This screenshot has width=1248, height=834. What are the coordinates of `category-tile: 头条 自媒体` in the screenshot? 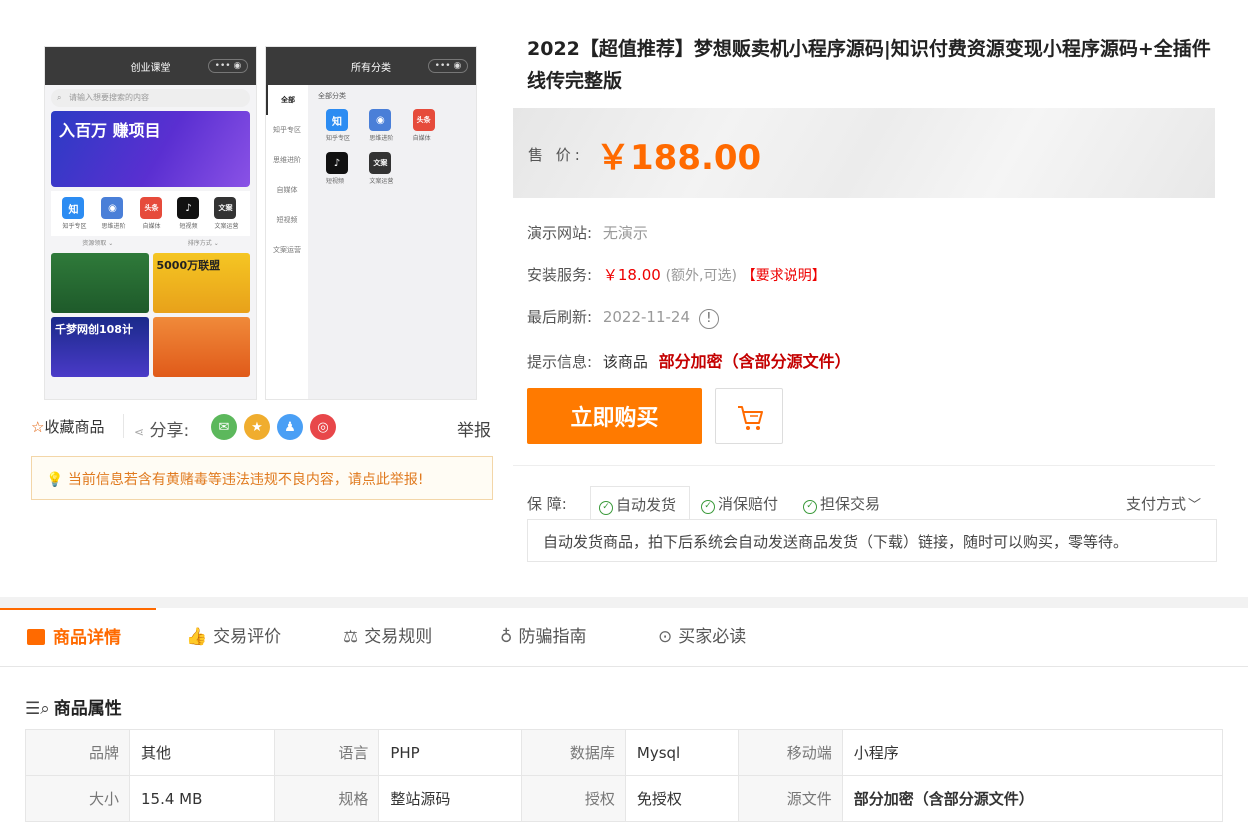 It's located at (434, 125).